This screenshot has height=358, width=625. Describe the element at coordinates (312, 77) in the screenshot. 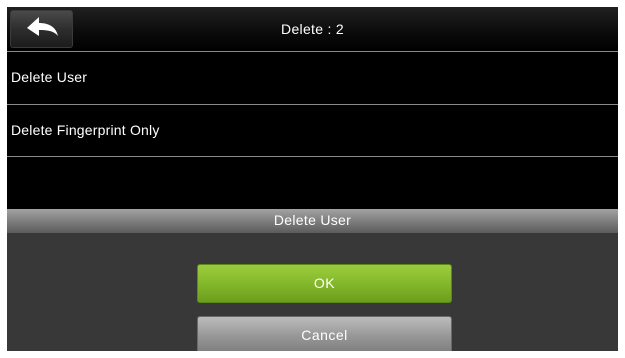

I see `menu-item-delete-user: Delete User` at that location.